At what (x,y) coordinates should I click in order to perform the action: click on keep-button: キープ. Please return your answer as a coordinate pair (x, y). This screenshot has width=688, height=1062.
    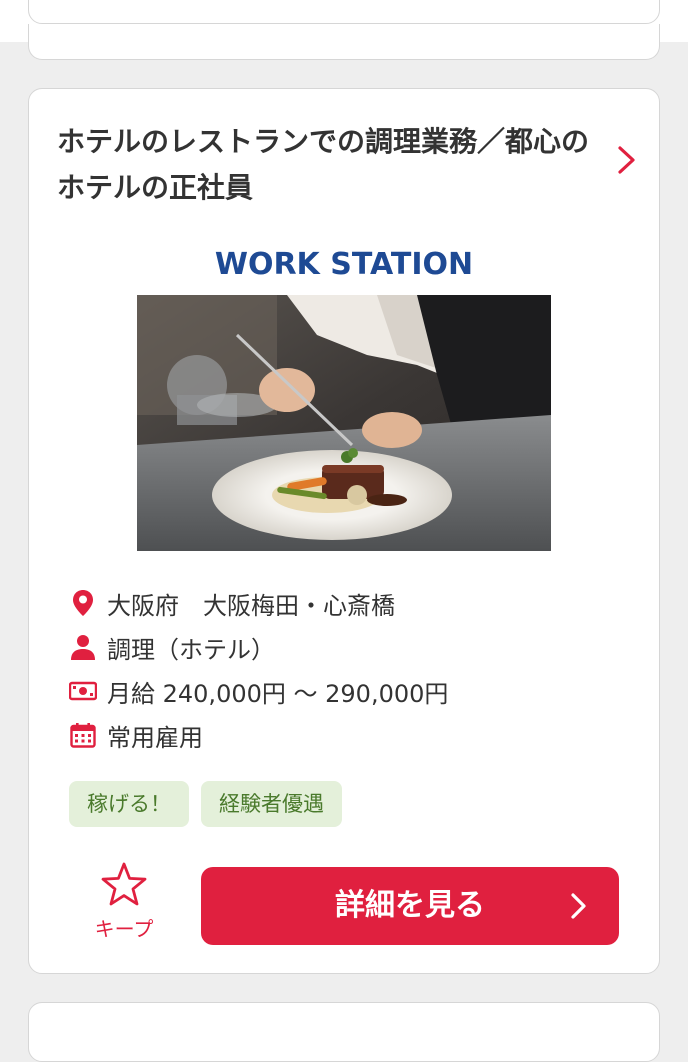
    Looking at the image, I should click on (124, 901).